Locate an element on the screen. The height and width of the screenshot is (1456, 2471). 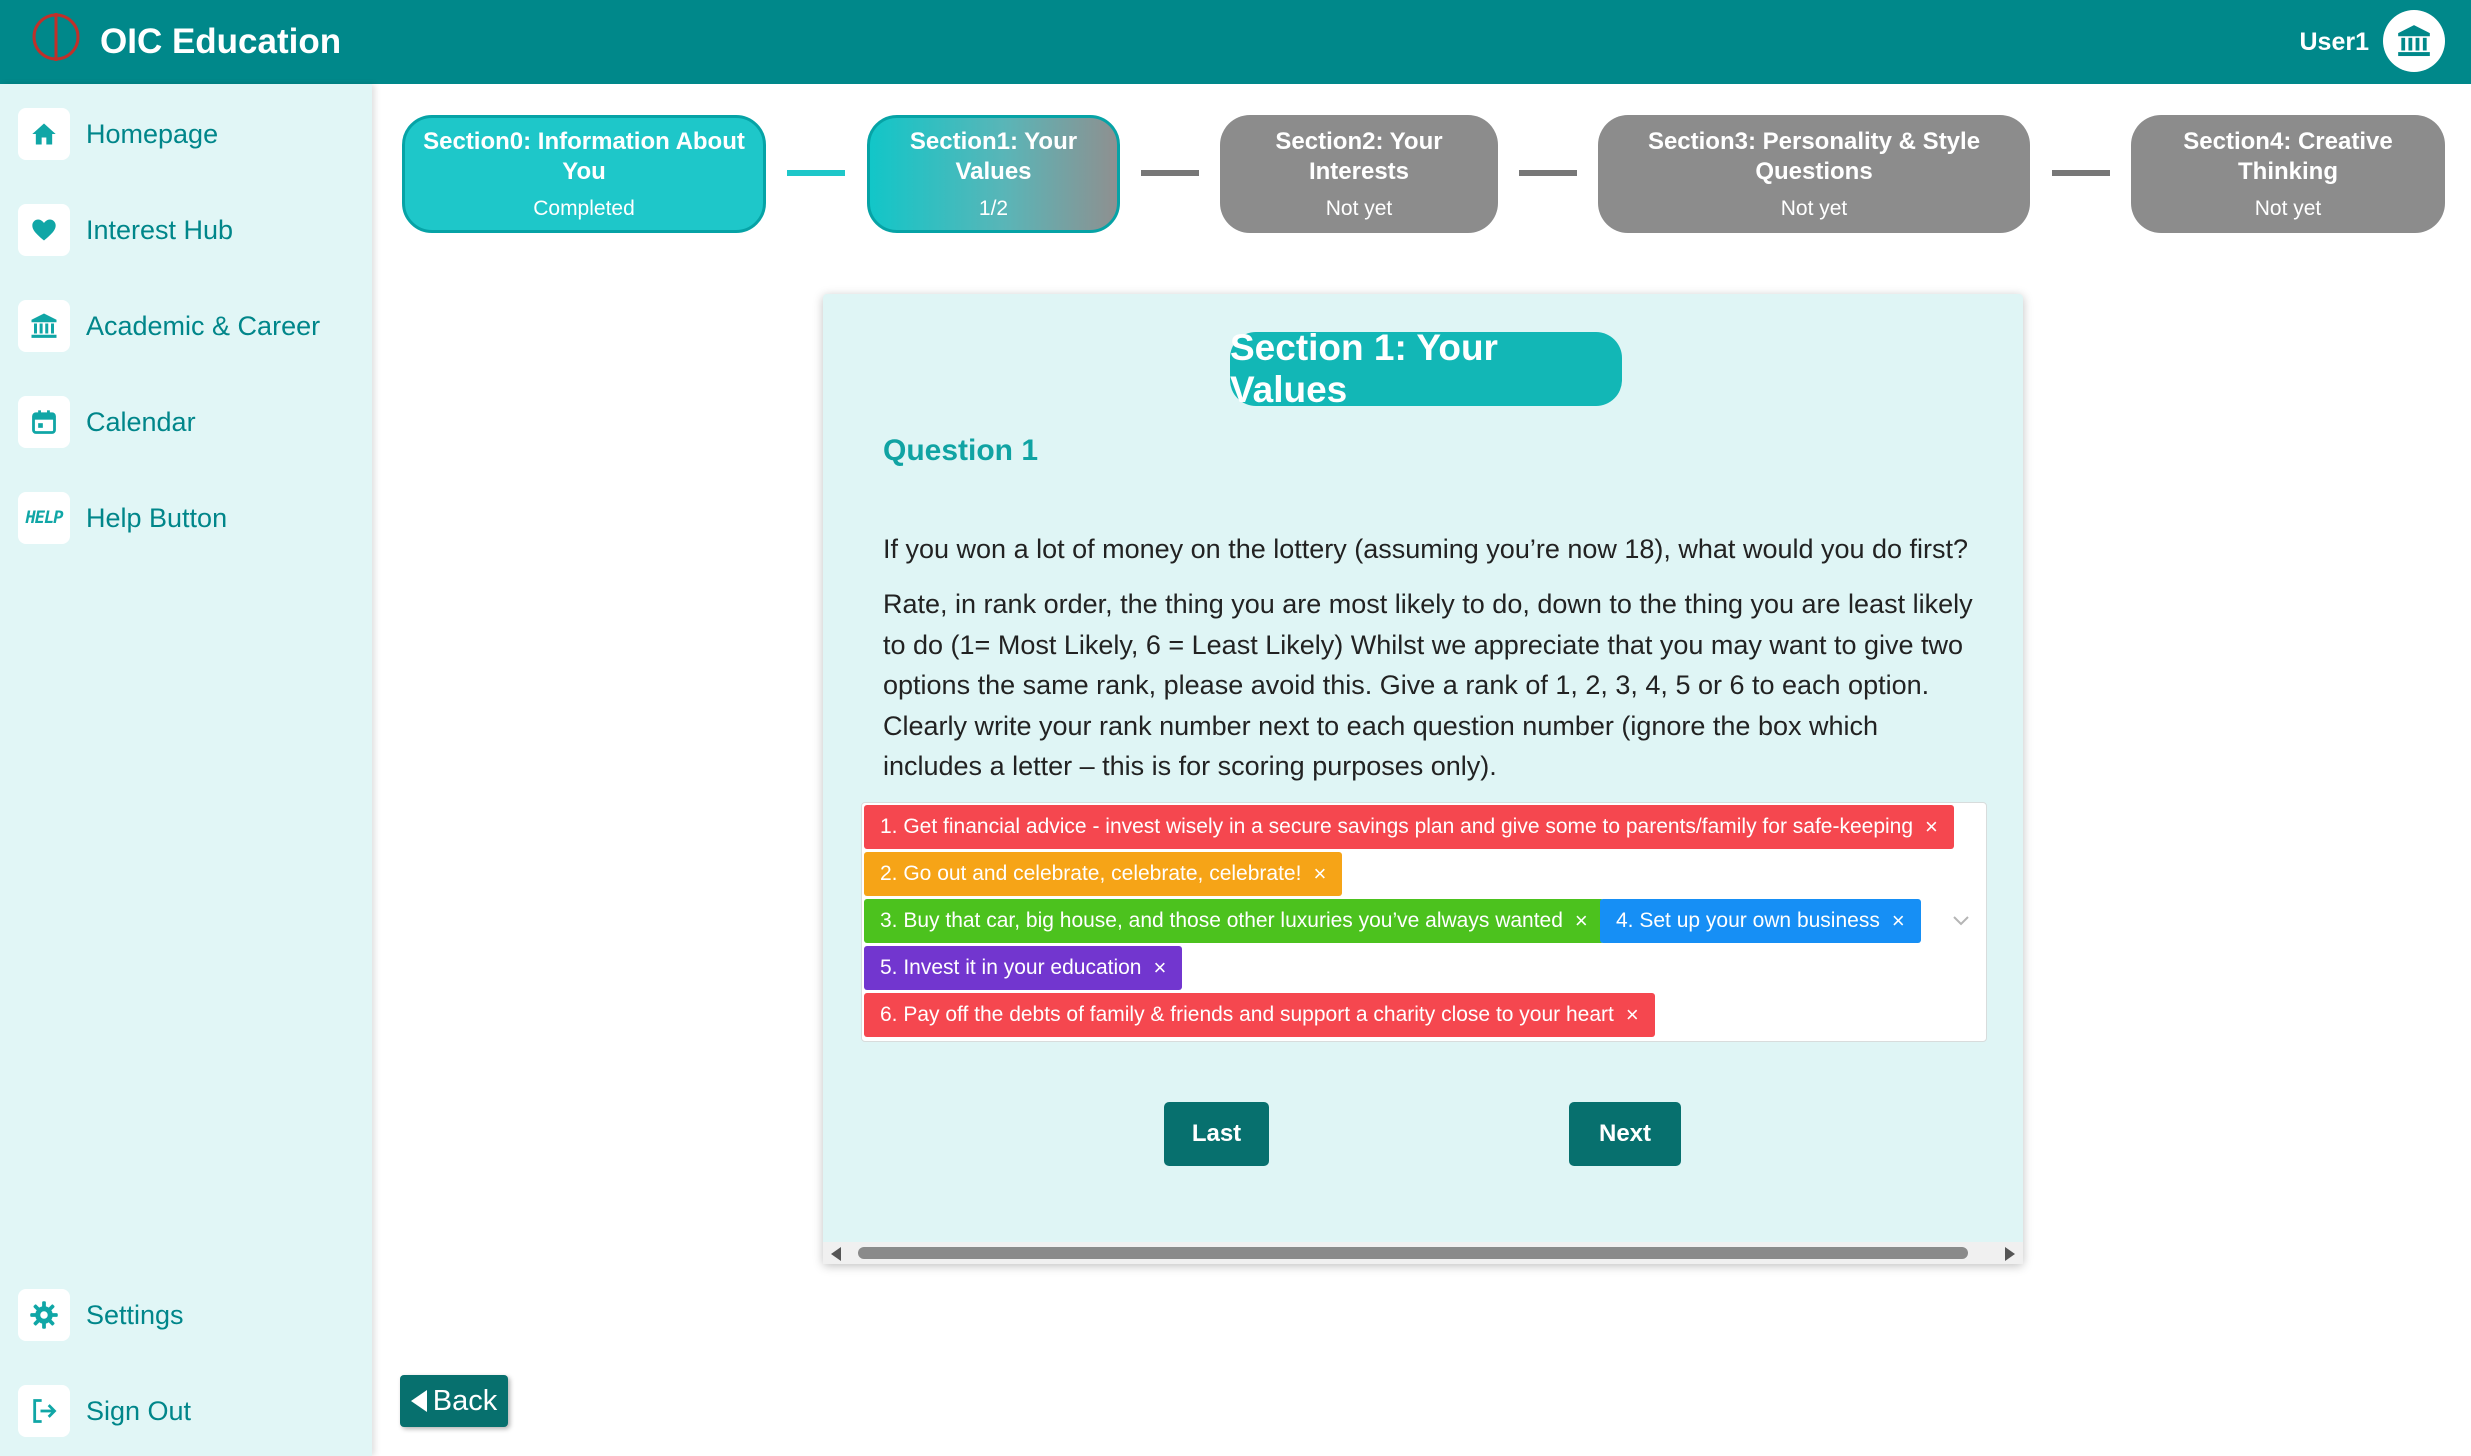
sidebar-item-homepage: Homepage is located at coordinates (188, 134).